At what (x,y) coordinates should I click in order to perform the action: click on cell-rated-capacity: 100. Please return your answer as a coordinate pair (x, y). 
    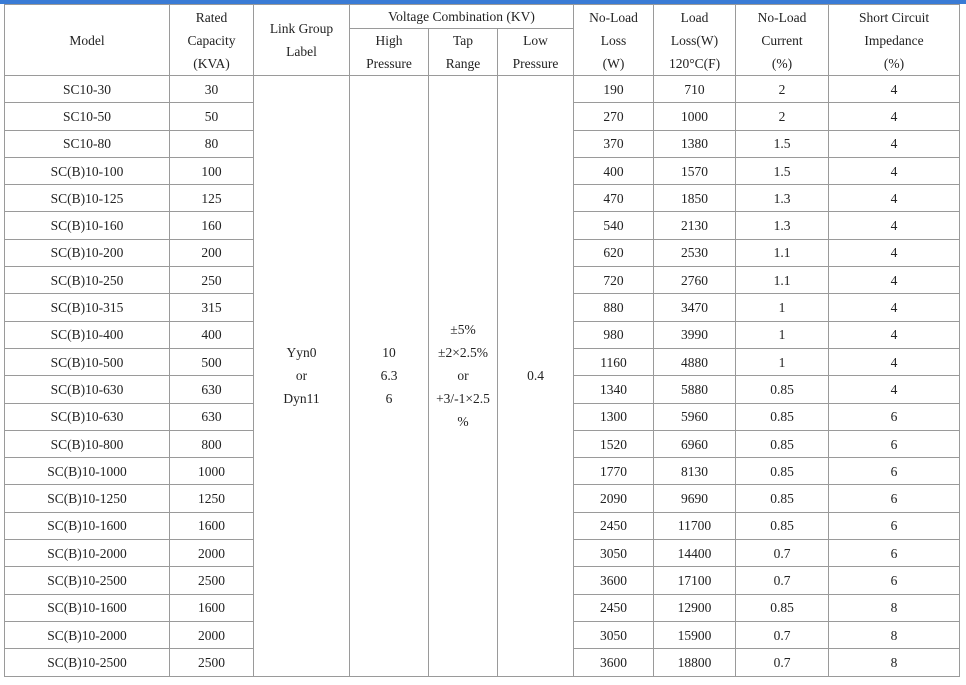
    Looking at the image, I should click on (211, 171).